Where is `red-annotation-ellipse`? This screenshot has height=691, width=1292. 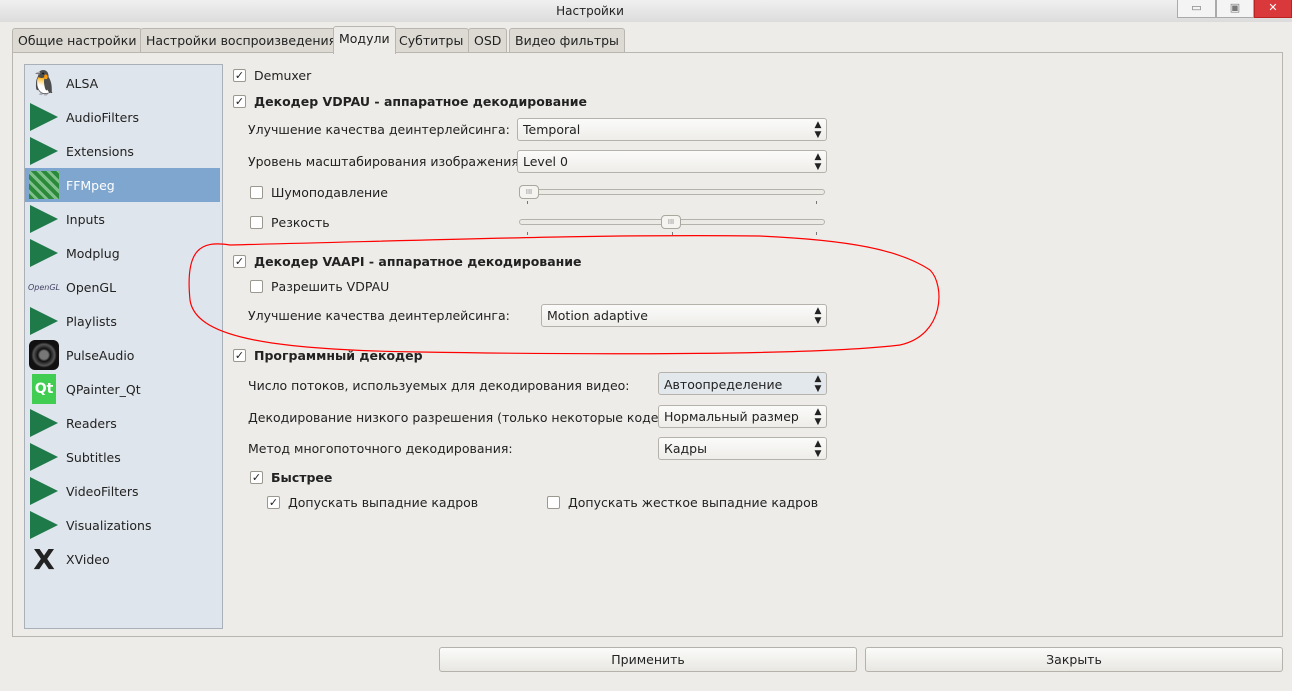
red-annotation-ellipse is located at coordinates (564, 295).